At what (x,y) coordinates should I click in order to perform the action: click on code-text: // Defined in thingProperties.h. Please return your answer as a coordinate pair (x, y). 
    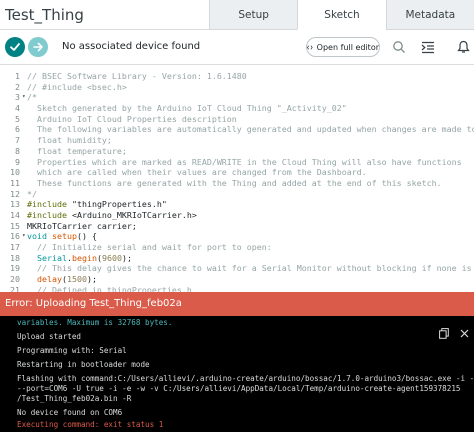
    Looking at the image, I should click on (109, 288).